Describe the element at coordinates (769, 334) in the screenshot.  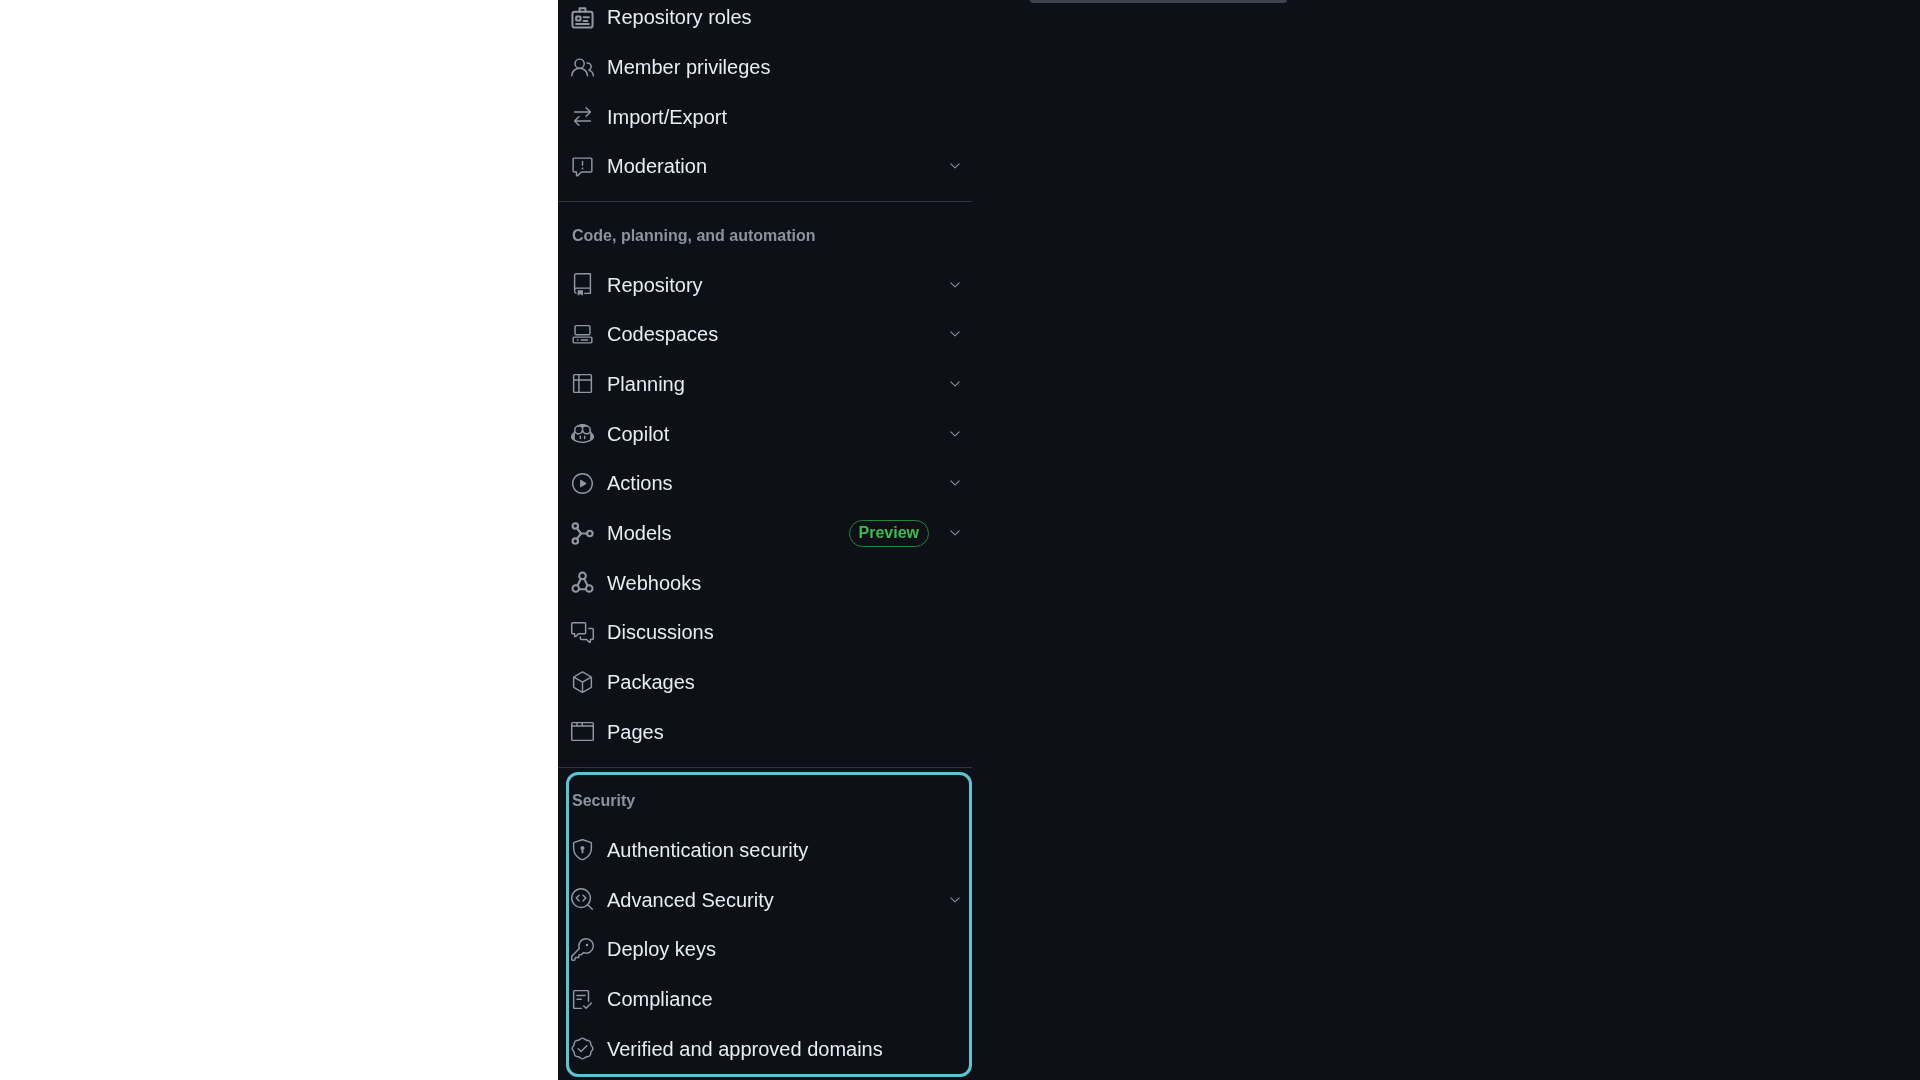
I see `sidebar-item: Codespaces` at that location.